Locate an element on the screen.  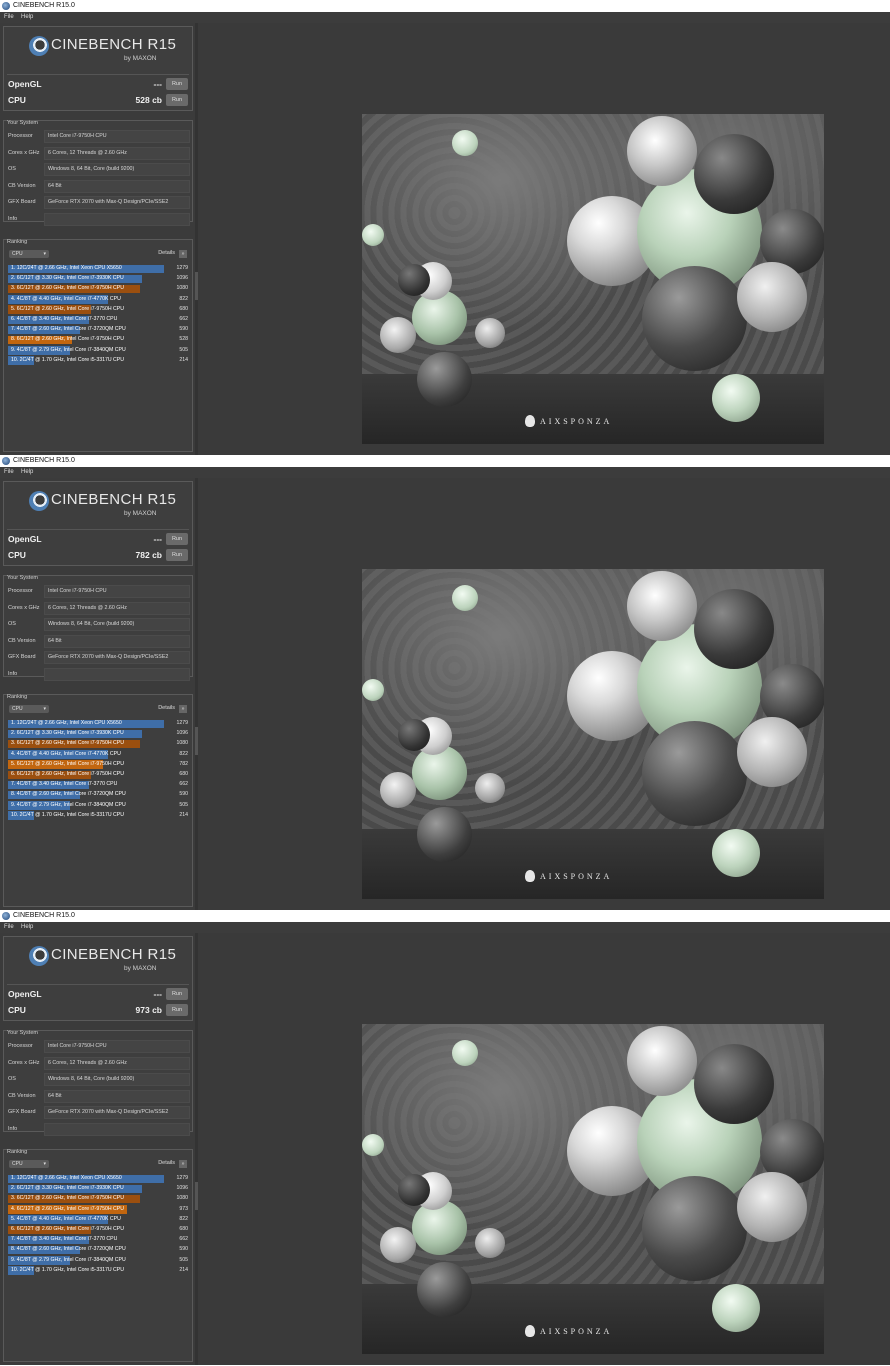
divider is located at coordinates (98, 74).